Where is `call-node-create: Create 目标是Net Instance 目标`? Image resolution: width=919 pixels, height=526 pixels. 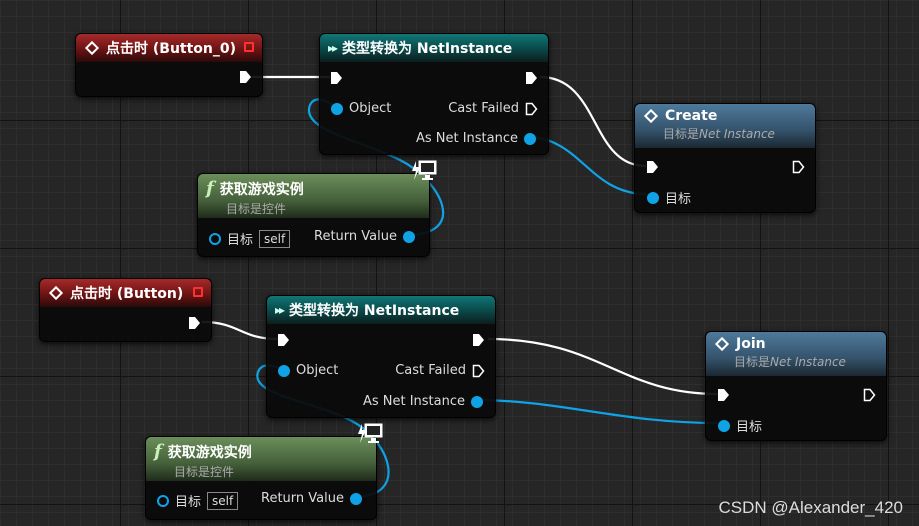
call-node-create: Create 目标是Net Instance 目标 is located at coordinates (725, 158).